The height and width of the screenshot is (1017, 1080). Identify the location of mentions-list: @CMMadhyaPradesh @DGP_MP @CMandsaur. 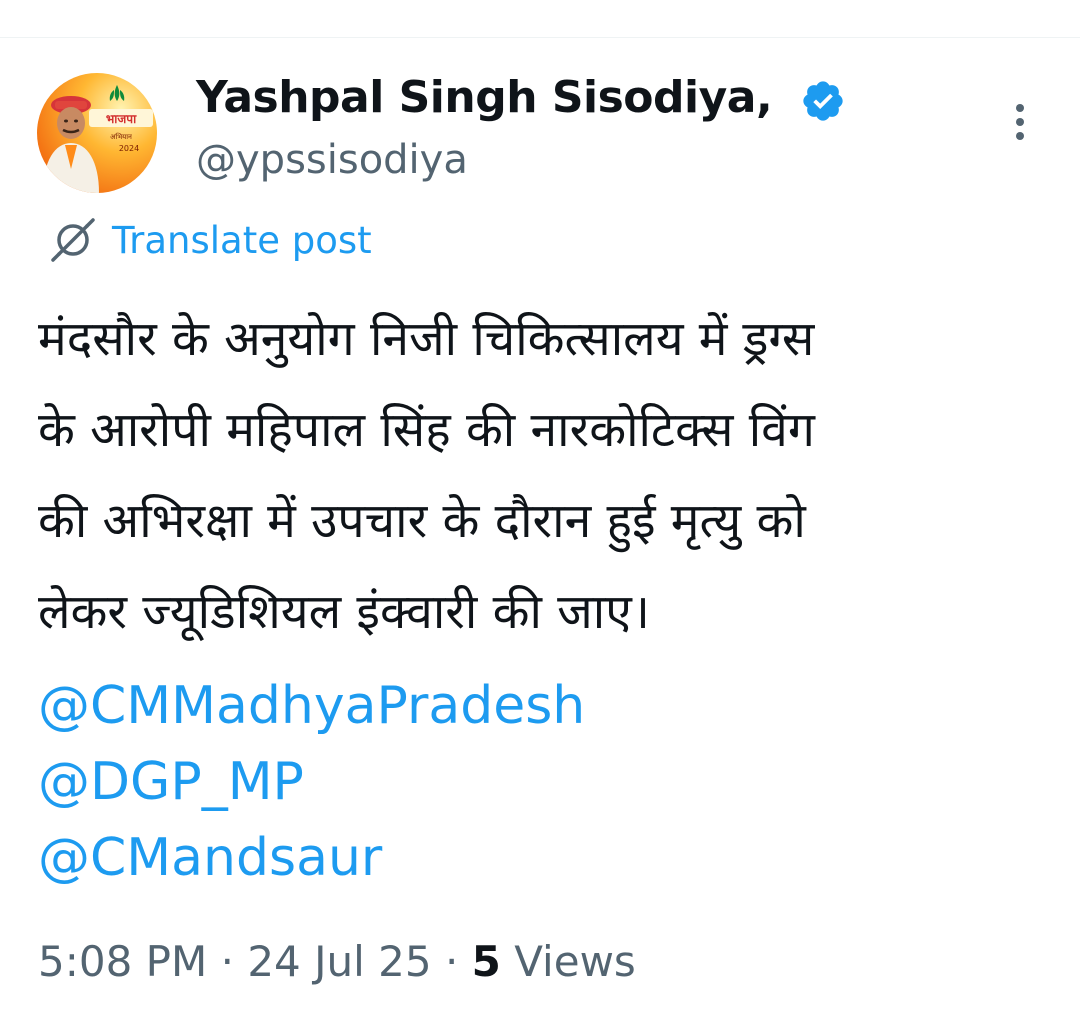
(311, 782).